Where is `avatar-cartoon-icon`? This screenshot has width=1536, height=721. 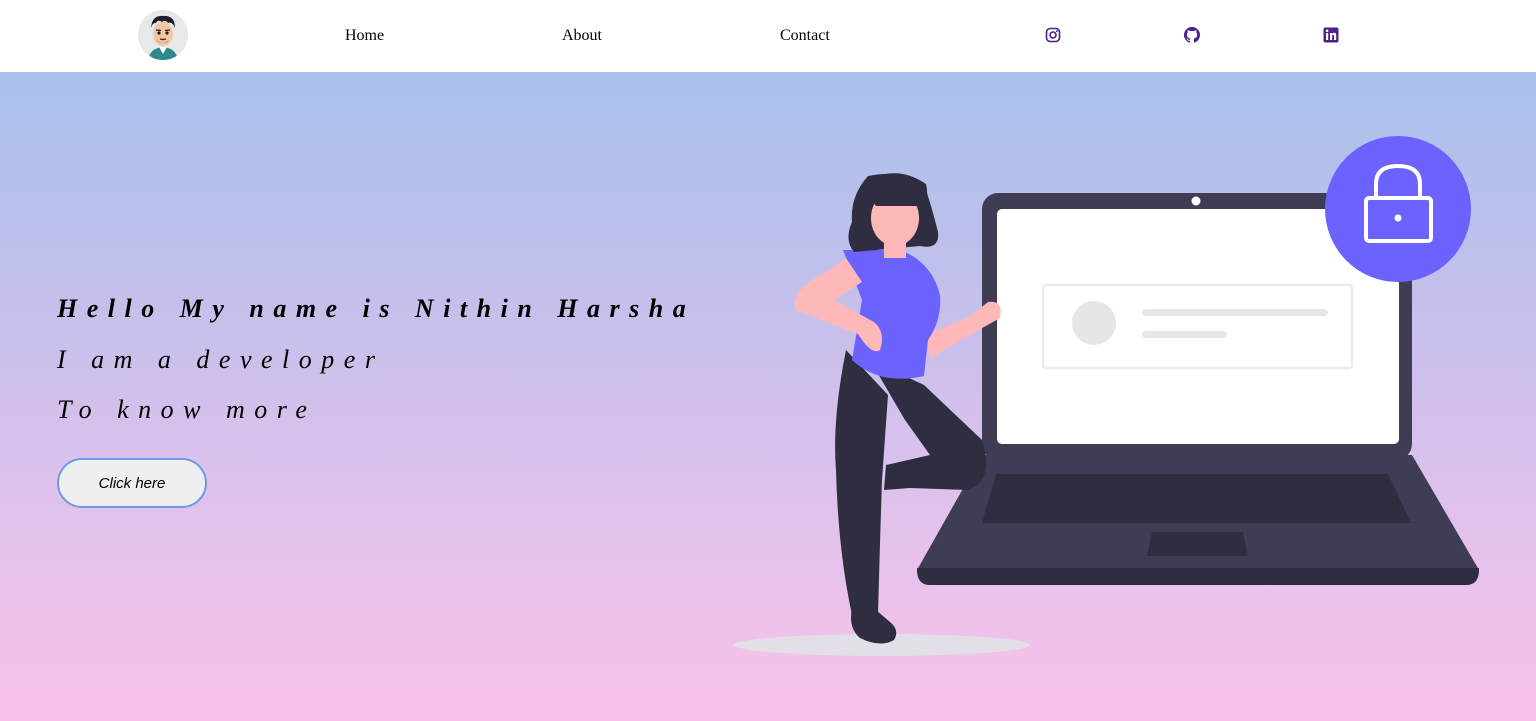 avatar-cartoon-icon is located at coordinates (163, 35).